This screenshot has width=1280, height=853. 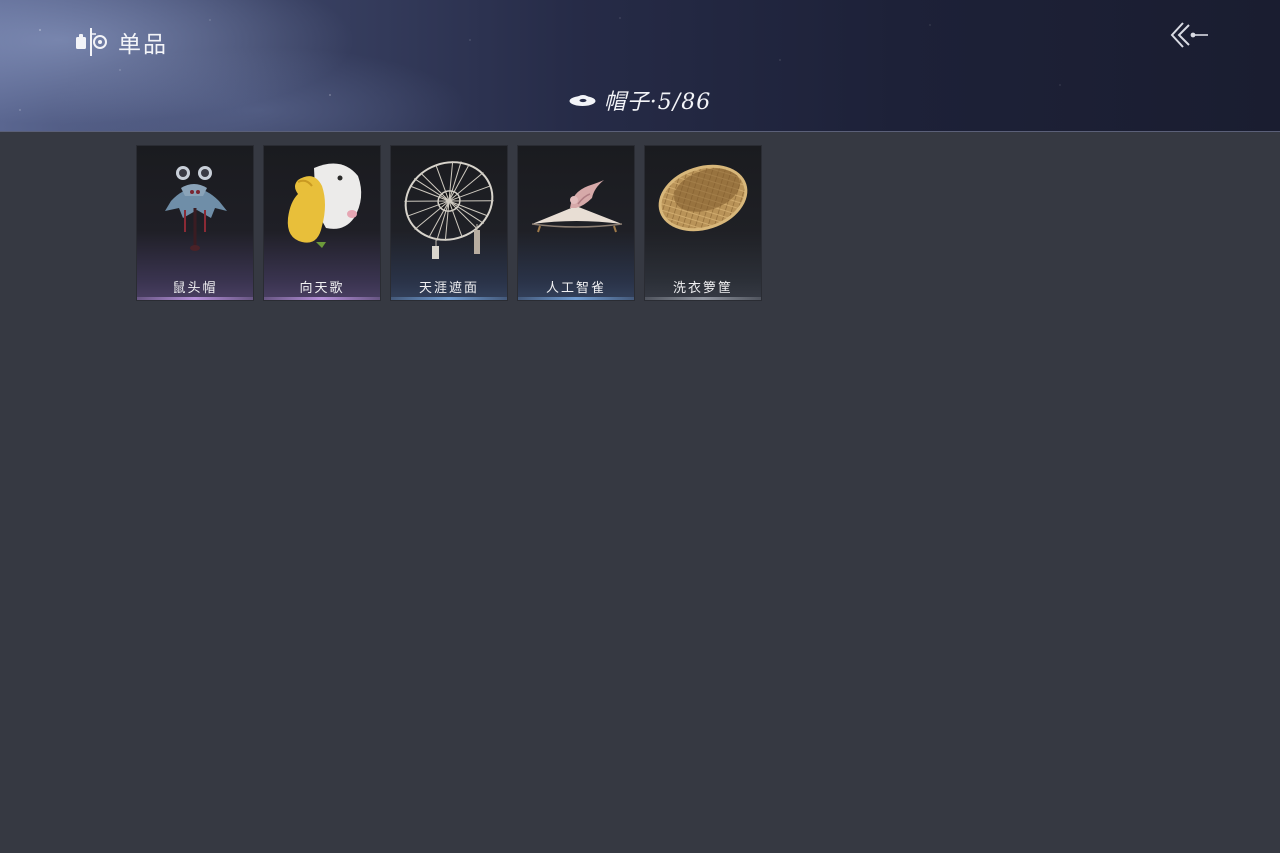 What do you see at coordinates (575, 288) in the screenshot?
I see `item-label: 人工智雀` at bounding box center [575, 288].